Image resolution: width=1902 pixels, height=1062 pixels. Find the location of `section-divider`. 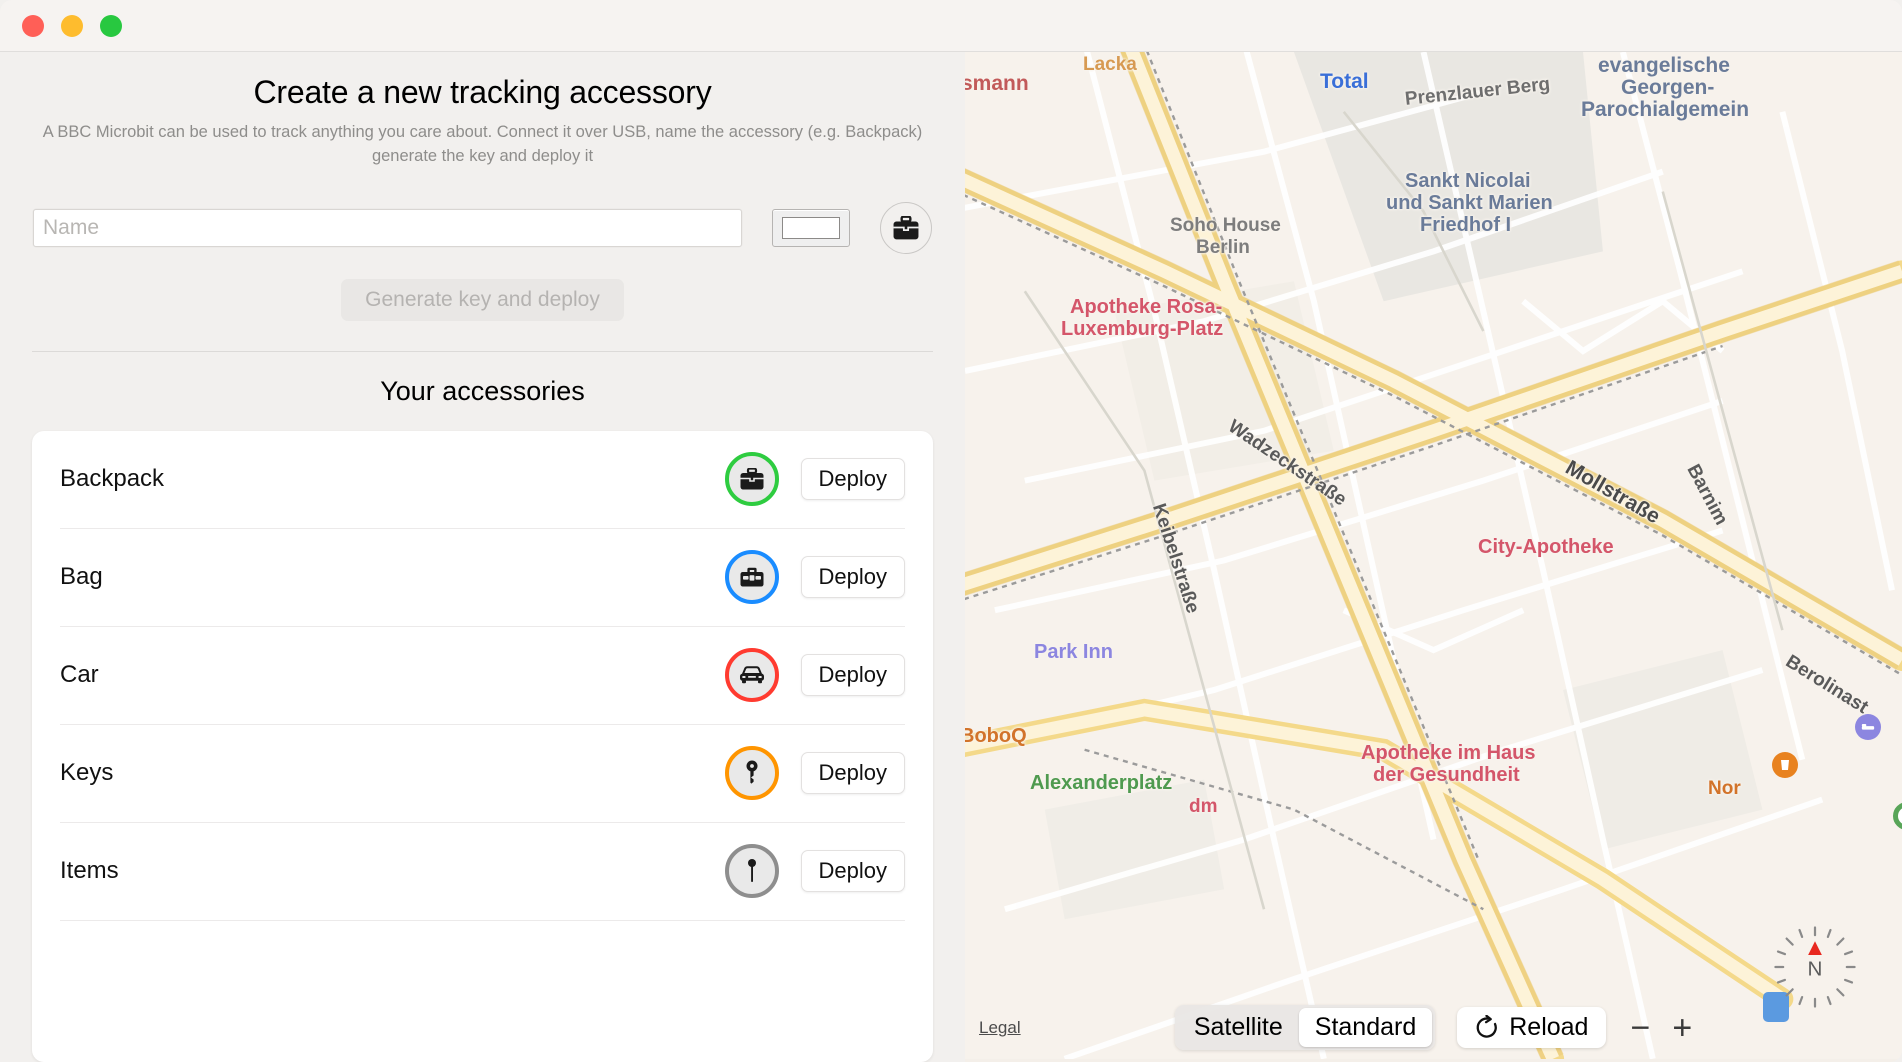

section-divider is located at coordinates (482, 351).